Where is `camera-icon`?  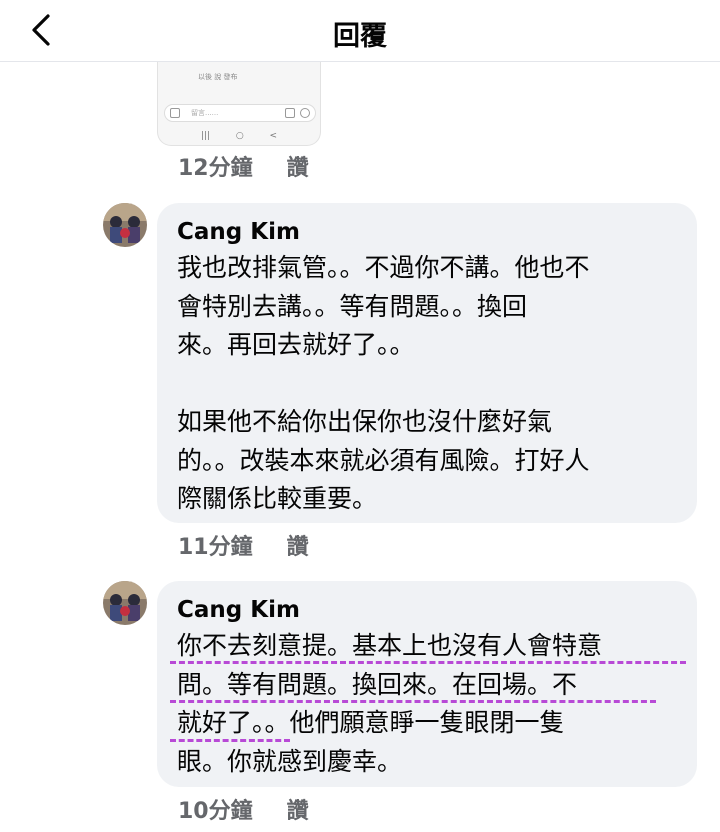
camera-icon is located at coordinates (175, 113).